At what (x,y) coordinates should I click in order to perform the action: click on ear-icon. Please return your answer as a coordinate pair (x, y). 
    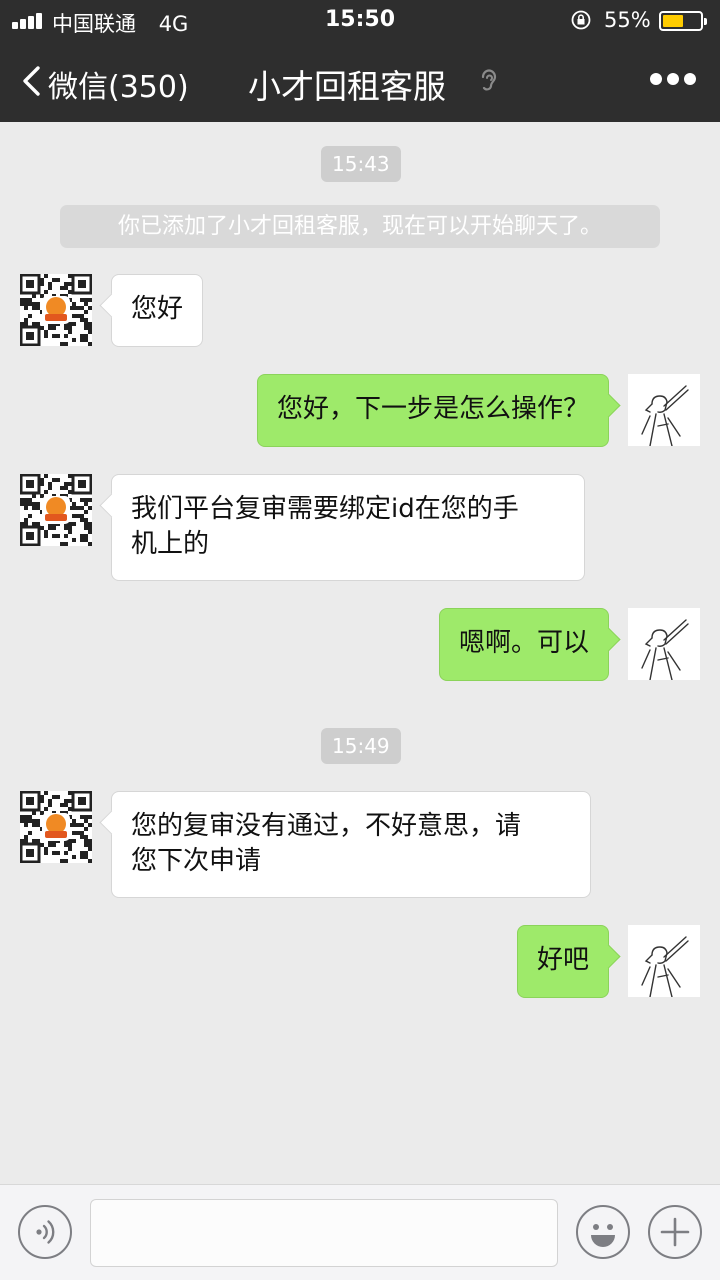
    Looking at the image, I should click on (489, 80).